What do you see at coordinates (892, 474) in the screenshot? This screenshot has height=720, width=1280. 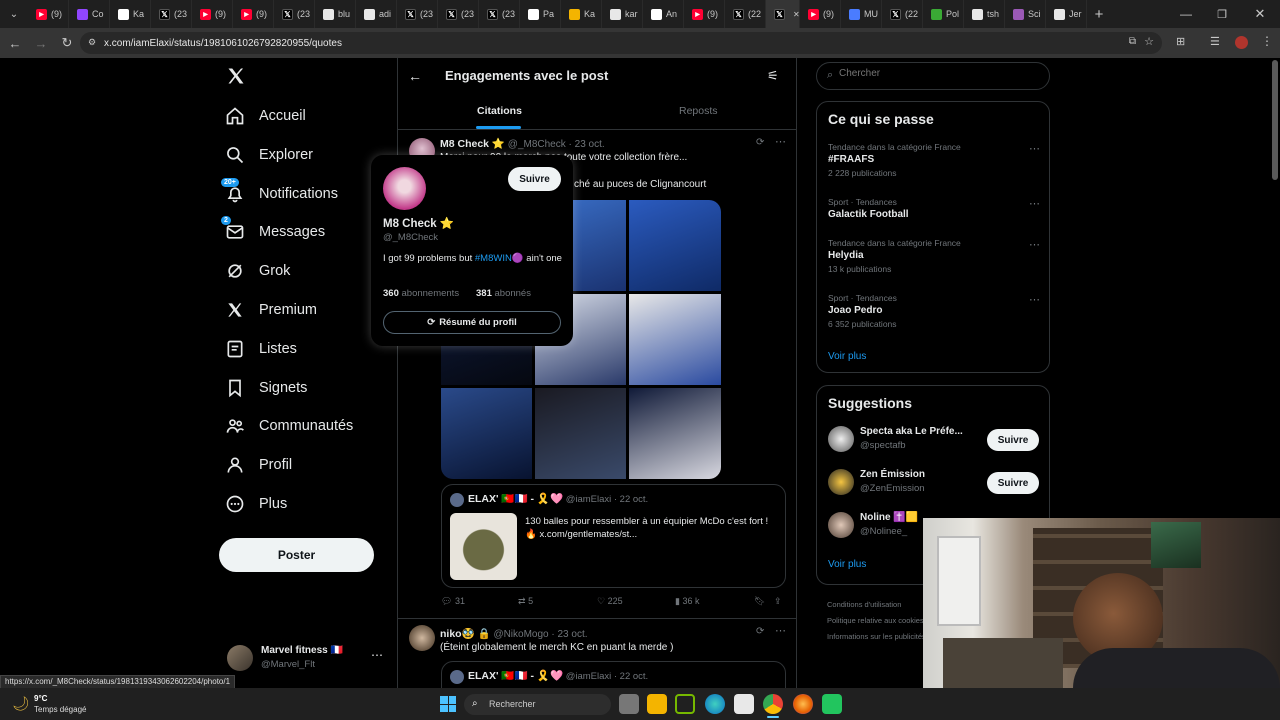 I see `suggestion-name: Zen Émission` at bounding box center [892, 474].